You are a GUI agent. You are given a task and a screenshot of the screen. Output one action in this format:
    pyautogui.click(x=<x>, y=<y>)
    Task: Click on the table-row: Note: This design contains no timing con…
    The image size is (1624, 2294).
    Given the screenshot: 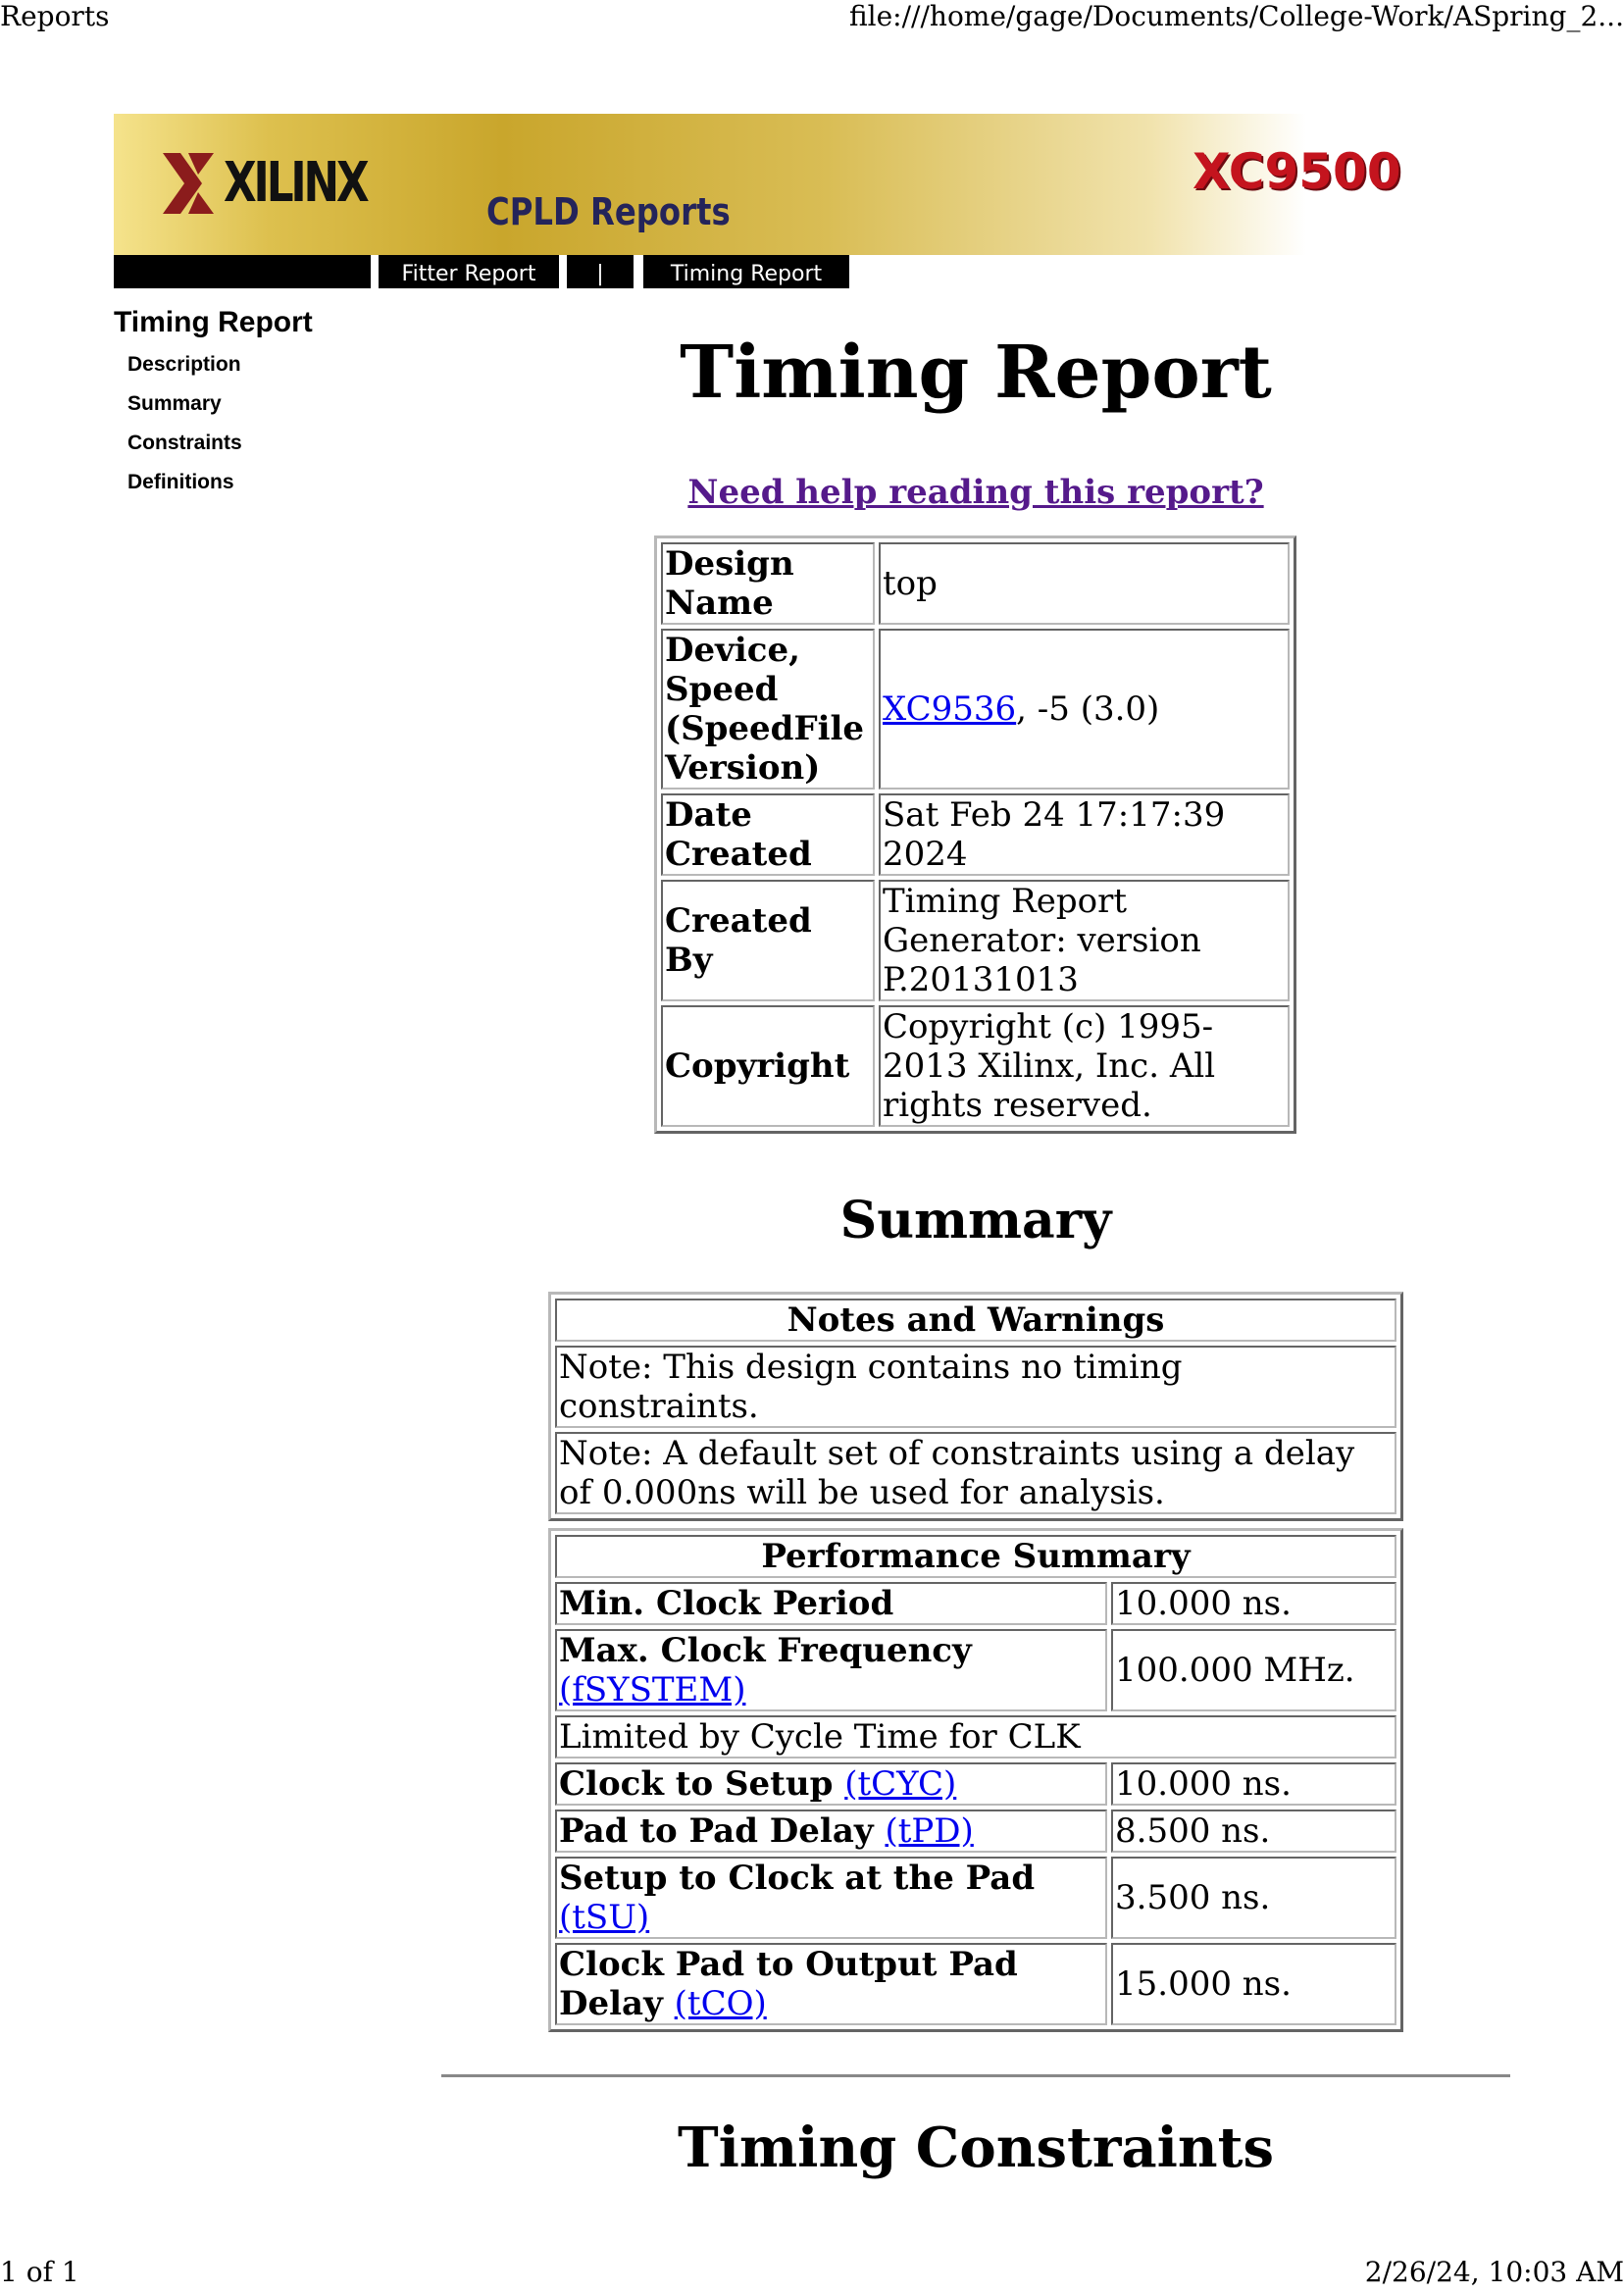 What is the action you would take?
    pyautogui.click(x=975, y=1387)
    